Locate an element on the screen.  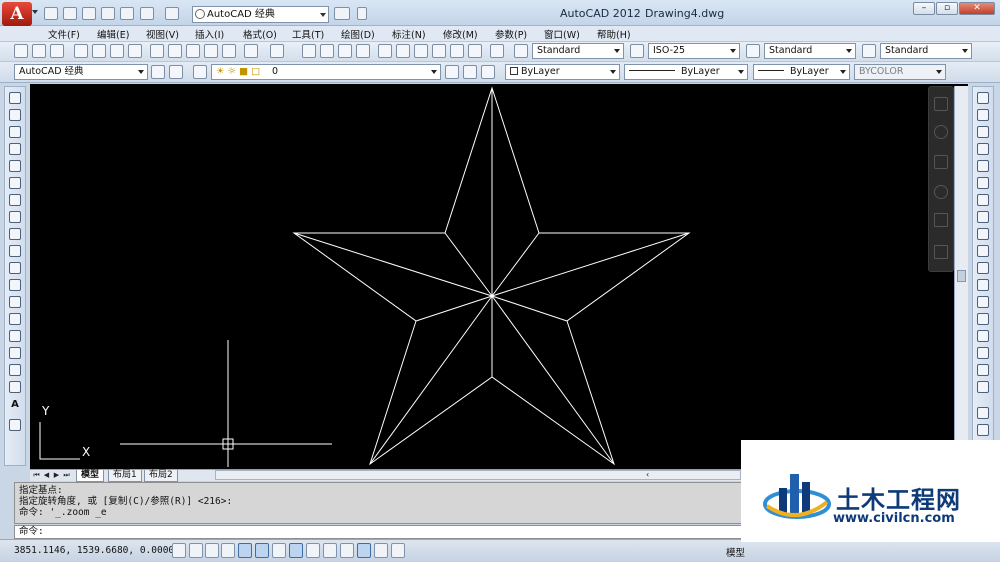
menu-view: 视图(V) is located at coordinates (162, 34).